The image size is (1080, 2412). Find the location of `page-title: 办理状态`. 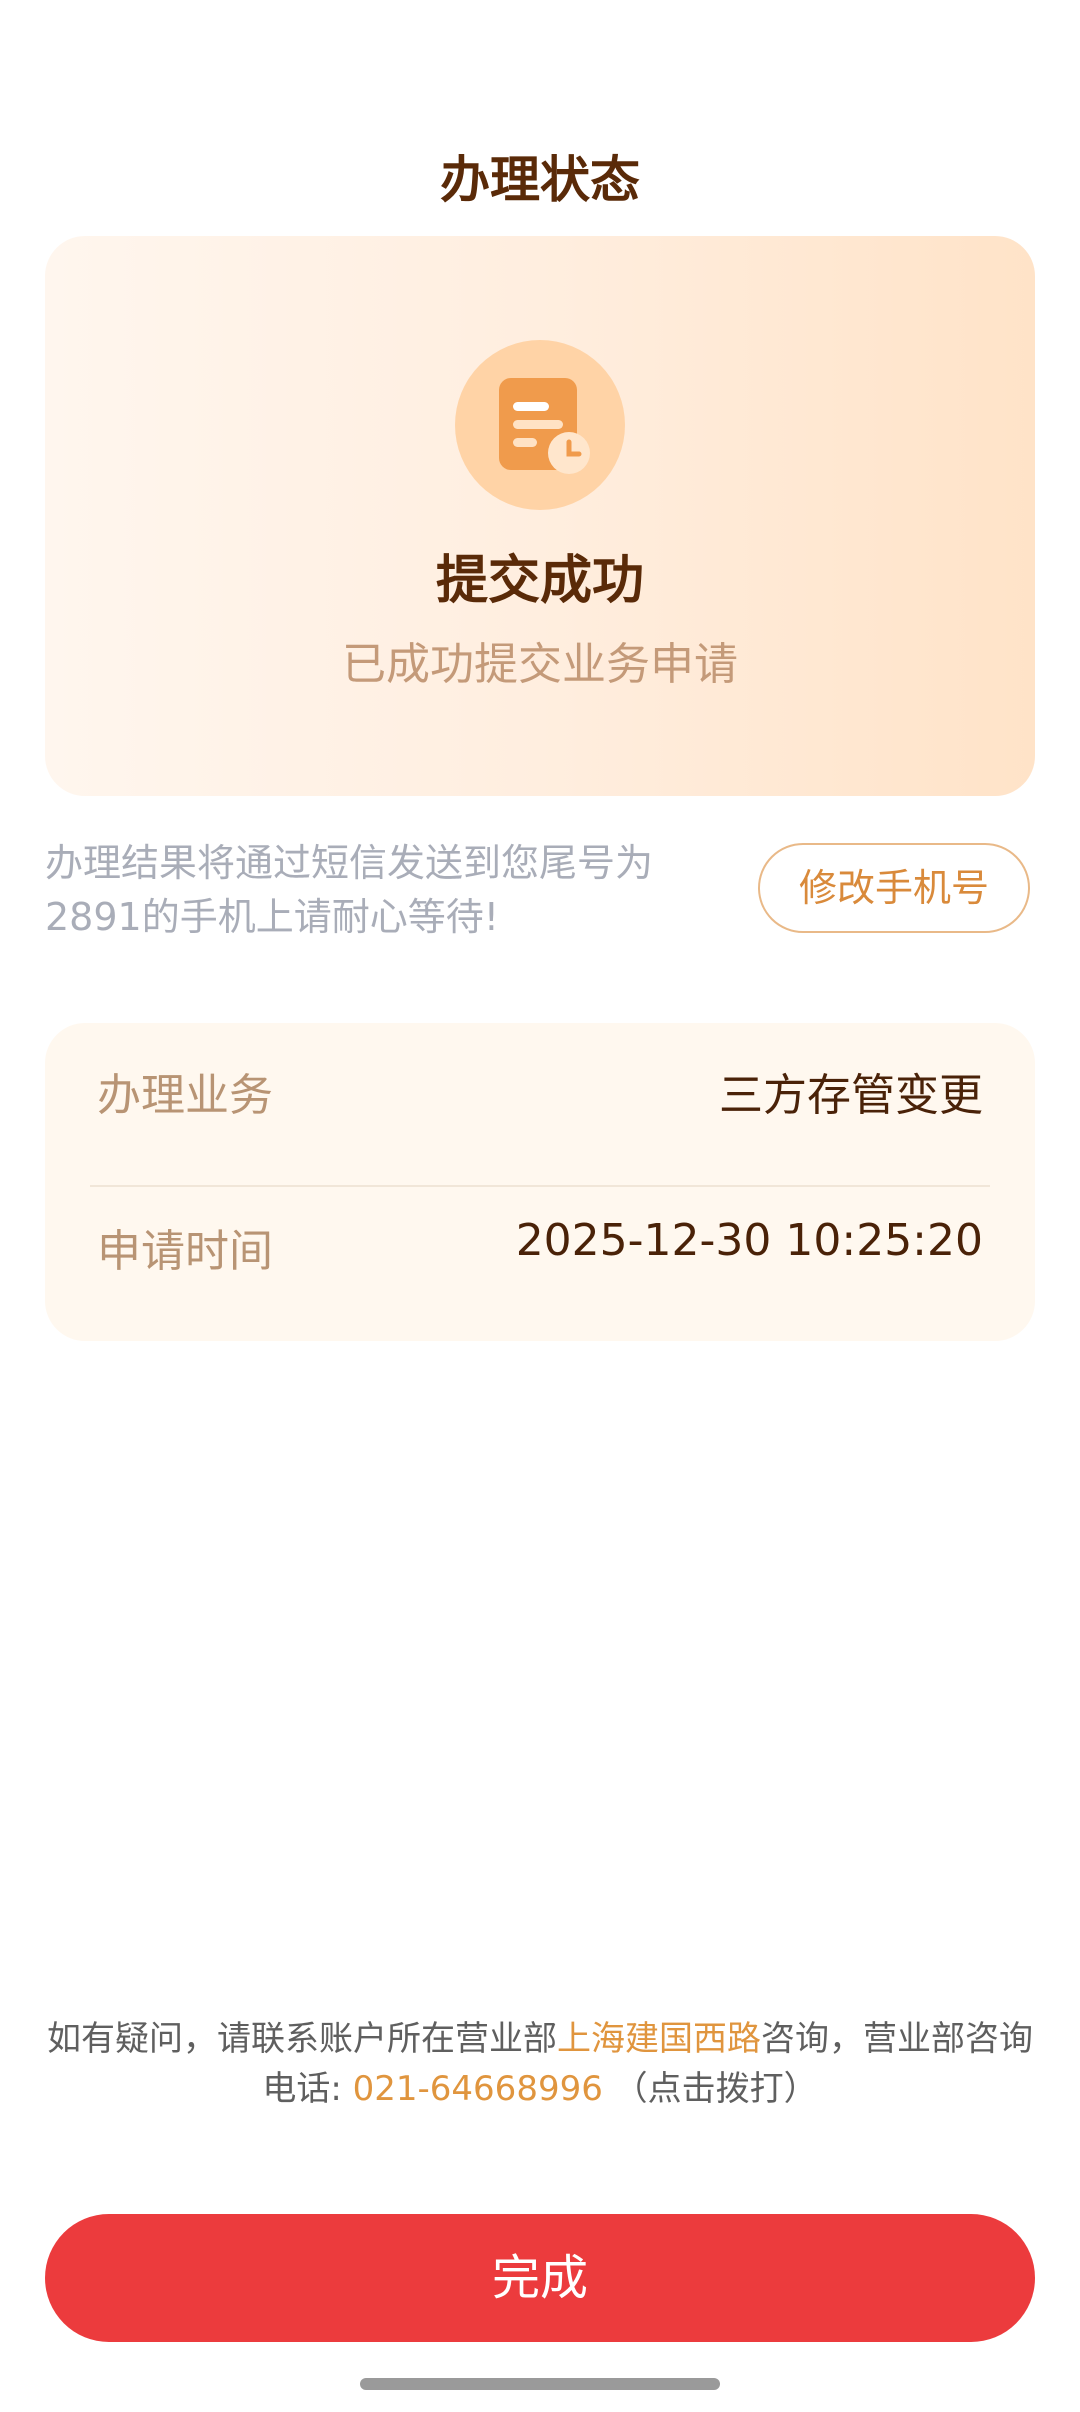

page-title: 办理状态 is located at coordinates (540, 180).